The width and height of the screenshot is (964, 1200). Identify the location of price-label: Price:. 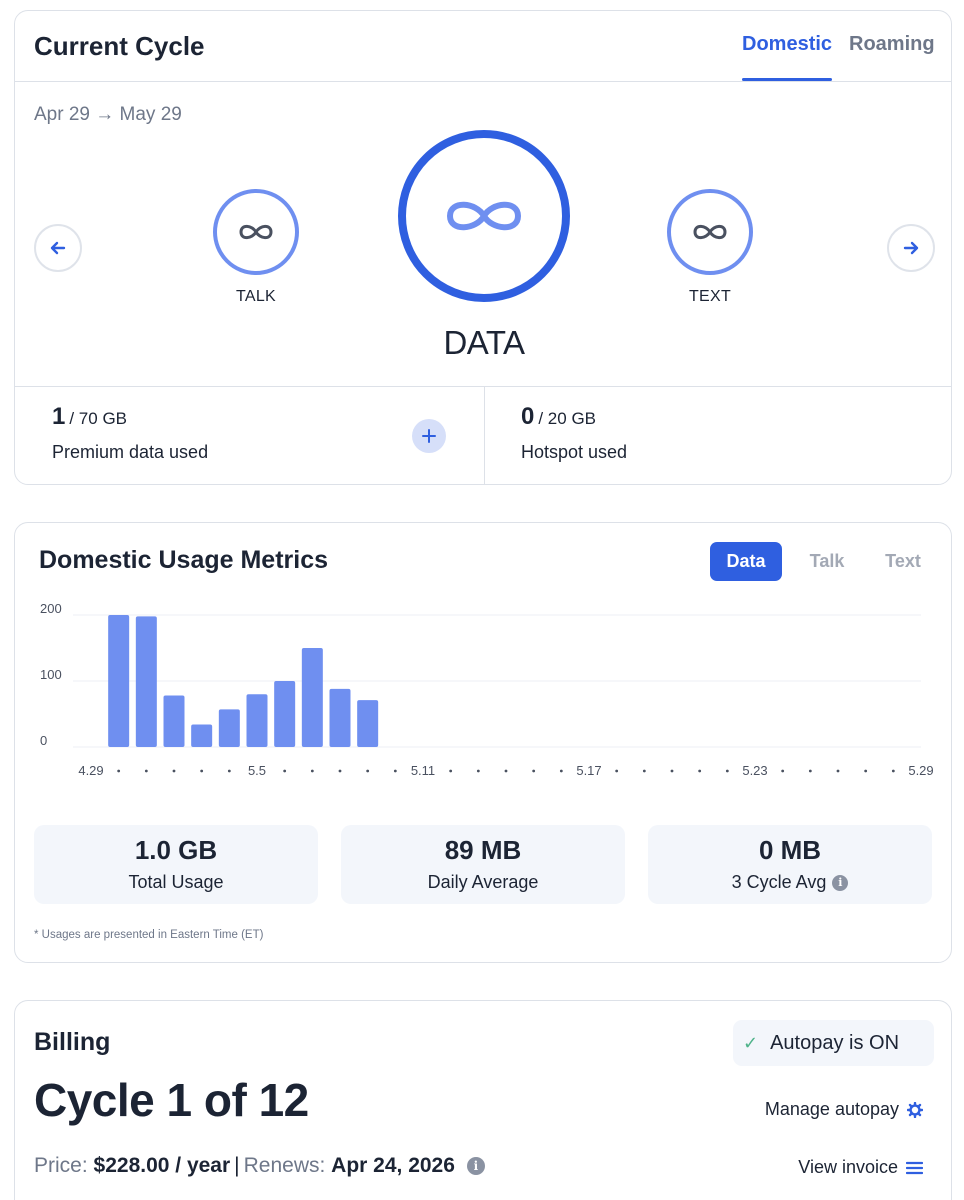
(61, 1165).